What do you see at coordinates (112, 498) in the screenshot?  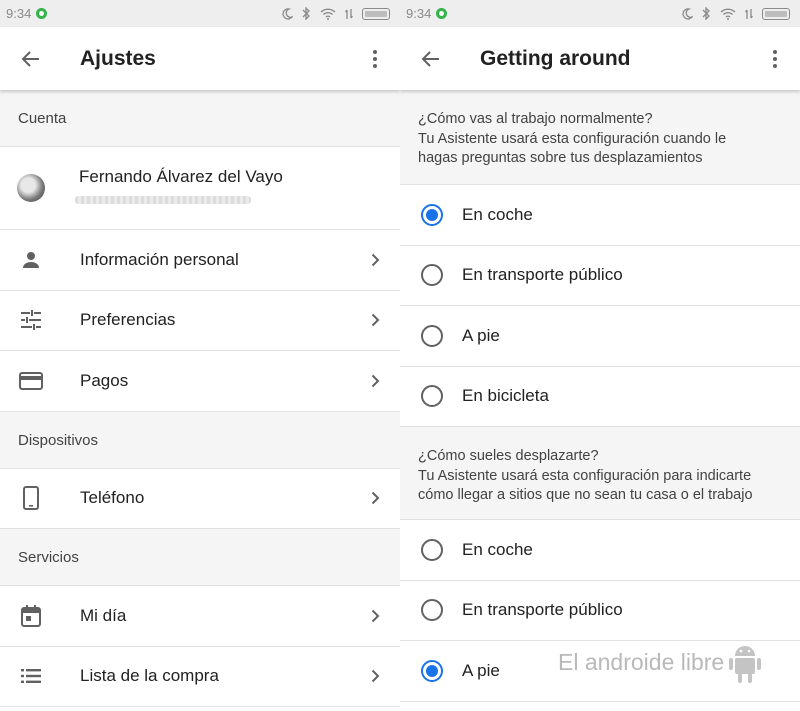 I see `row-label: Teléfono` at bounding box center [112, 498].